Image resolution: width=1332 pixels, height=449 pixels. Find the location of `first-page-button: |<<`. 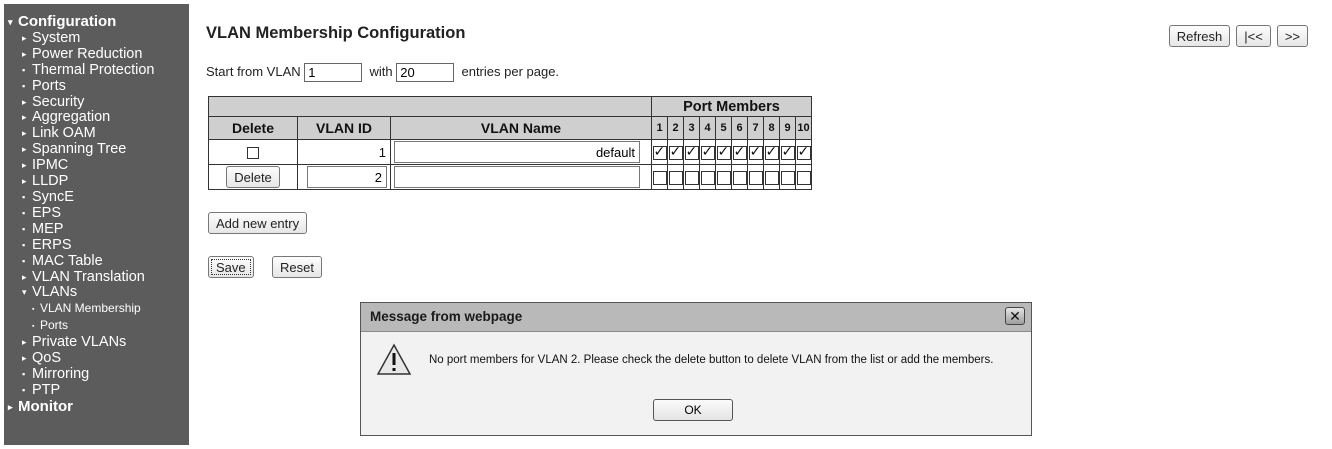

first-page-button: |<< is located at coordinates (1253, 36).